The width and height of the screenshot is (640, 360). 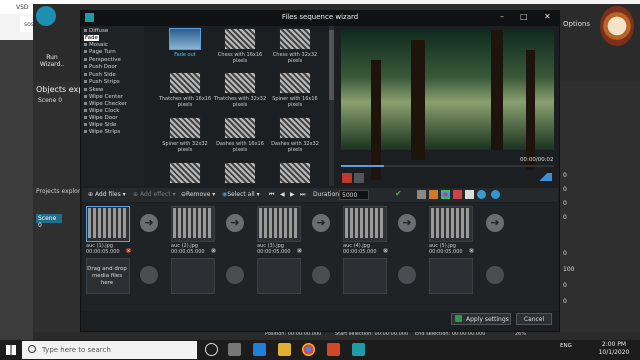 What do you see at coordinates (547, 16) in the screenshot?
I see `close-icon: ✕` at bounding box center [547, 16].